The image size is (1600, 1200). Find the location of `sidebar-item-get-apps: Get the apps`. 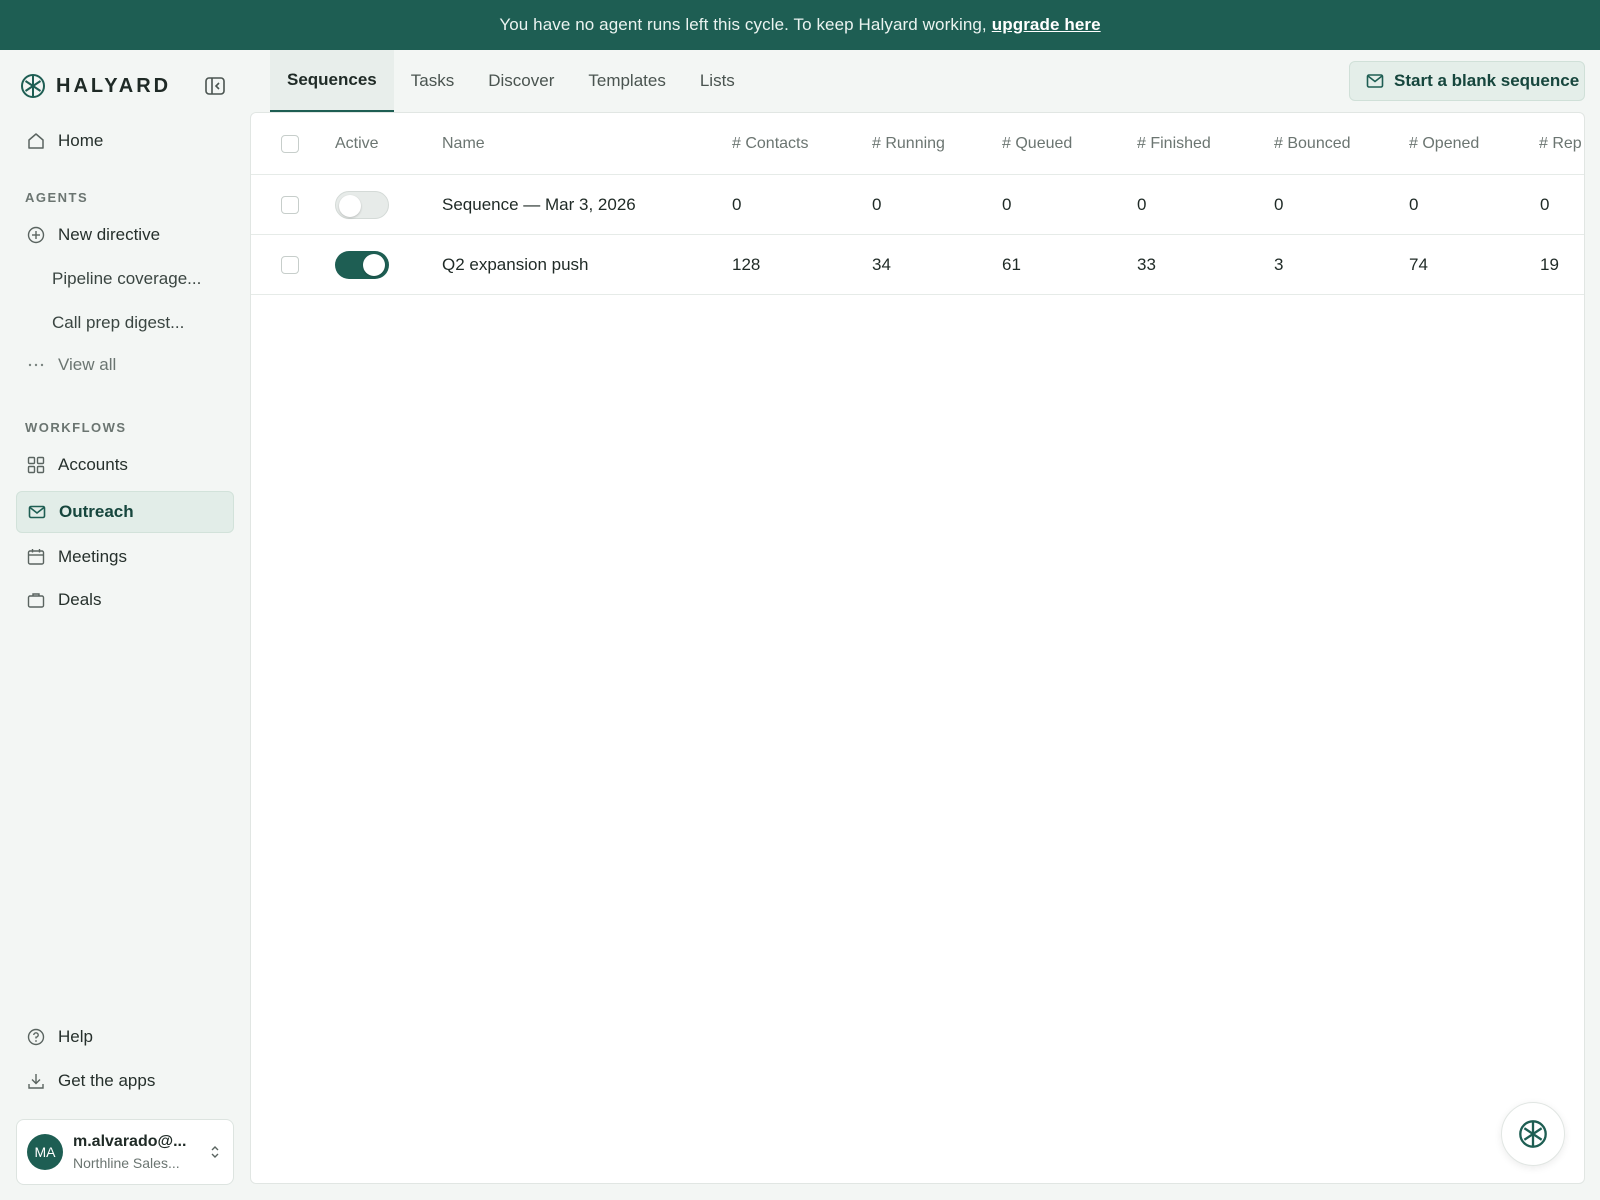

sidebar-item-get-apps: Get the apps is located at coordinates (125, 1081).